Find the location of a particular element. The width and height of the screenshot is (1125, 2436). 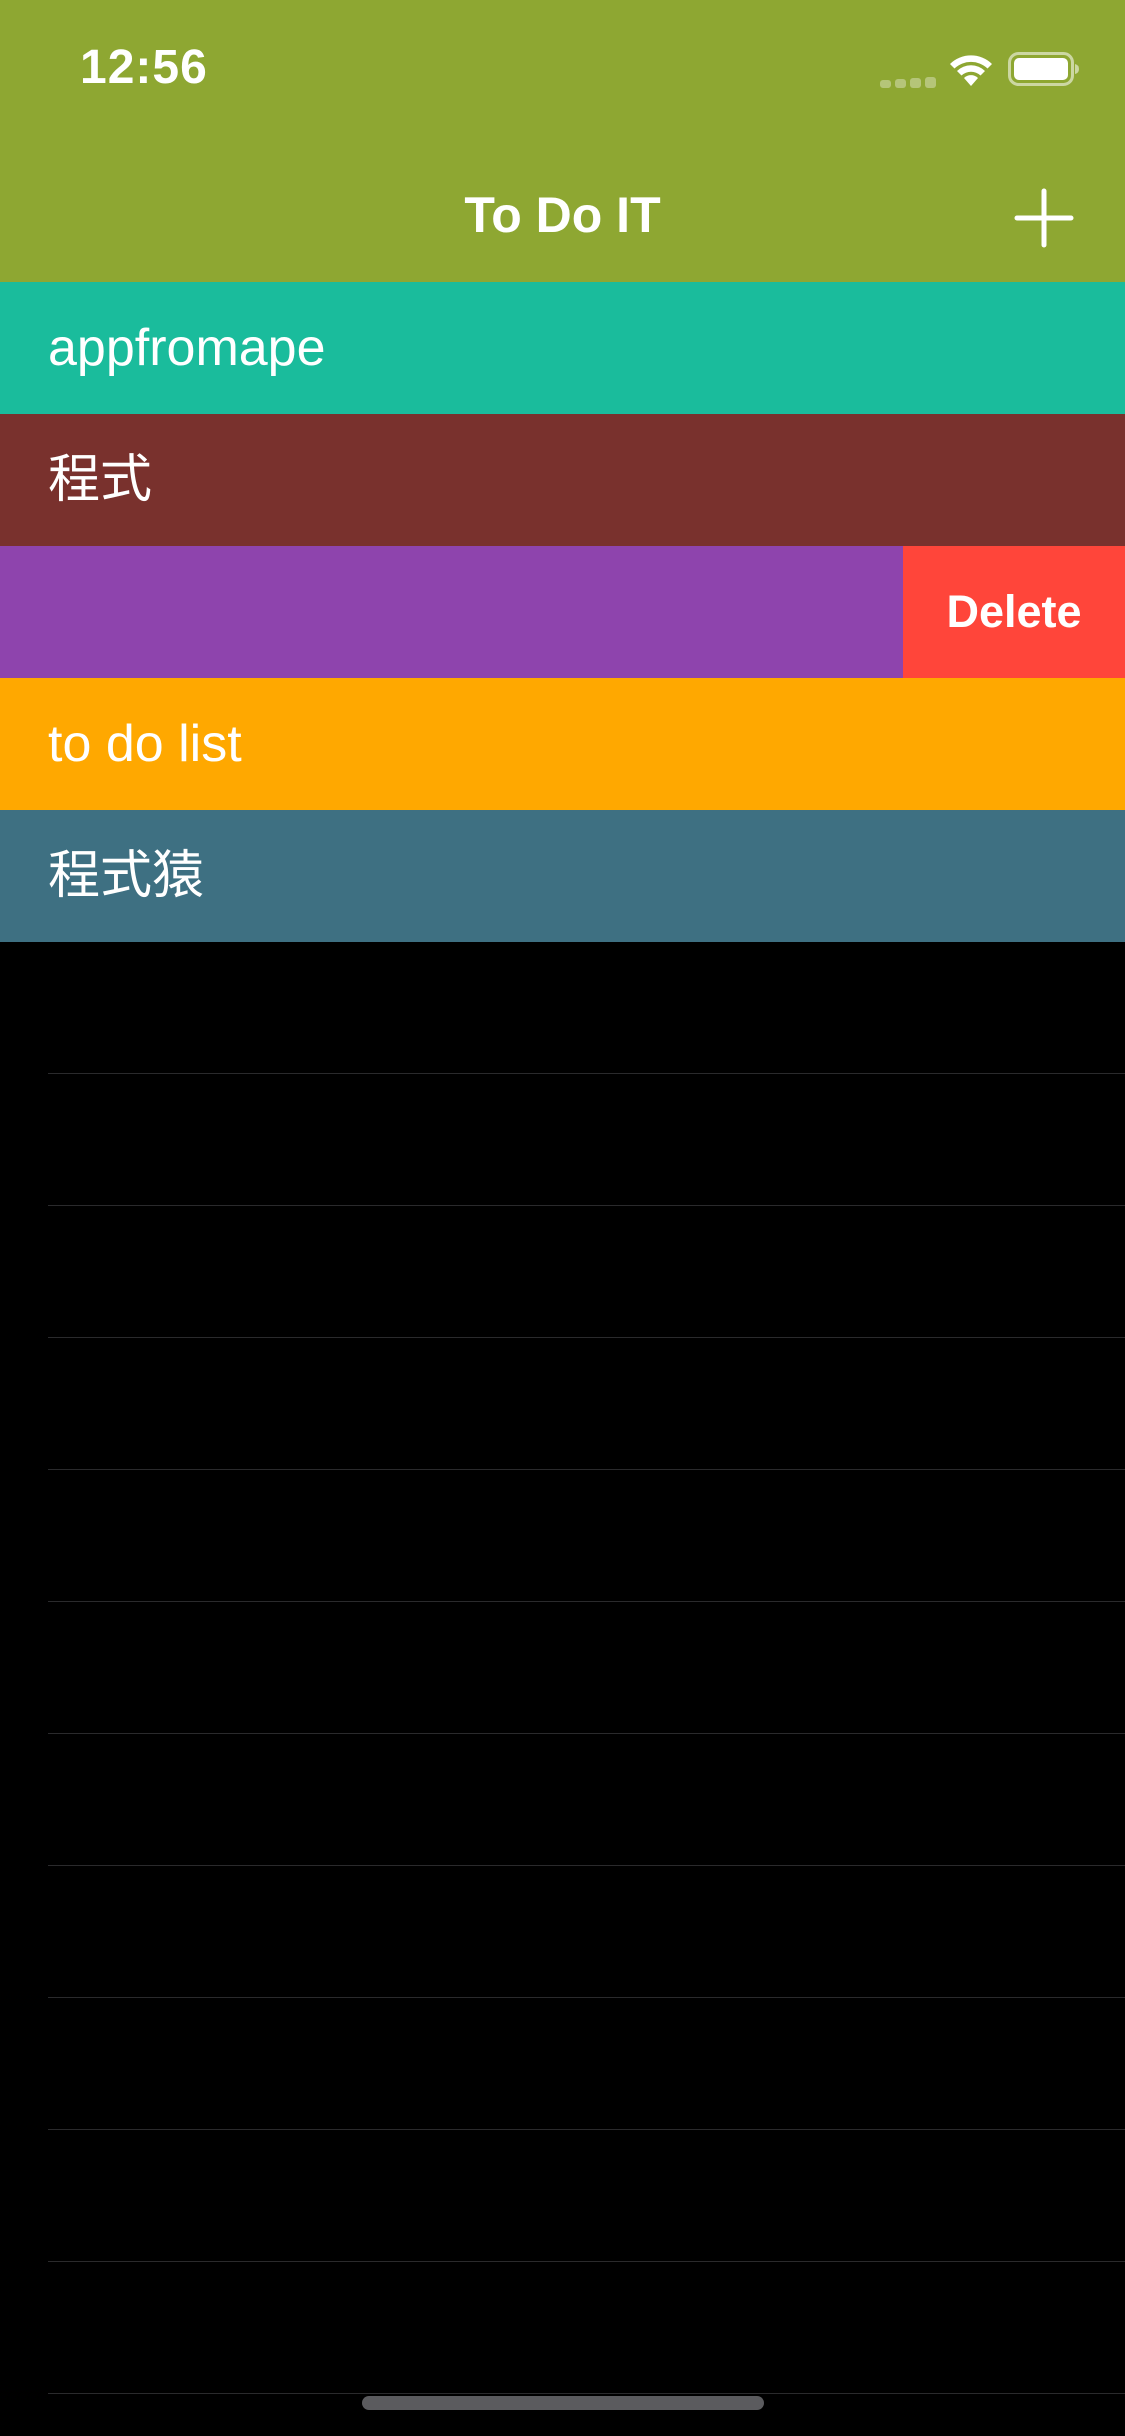

cellular-signal-icon is located at coordinates (908, 82).